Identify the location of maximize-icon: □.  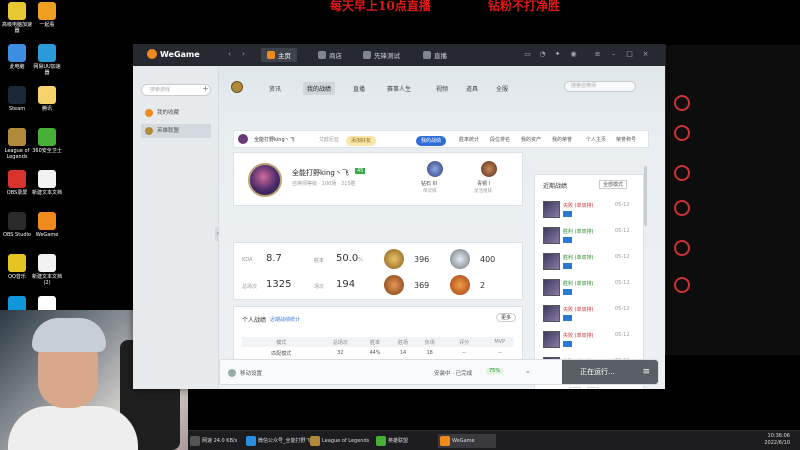
(629, 54).